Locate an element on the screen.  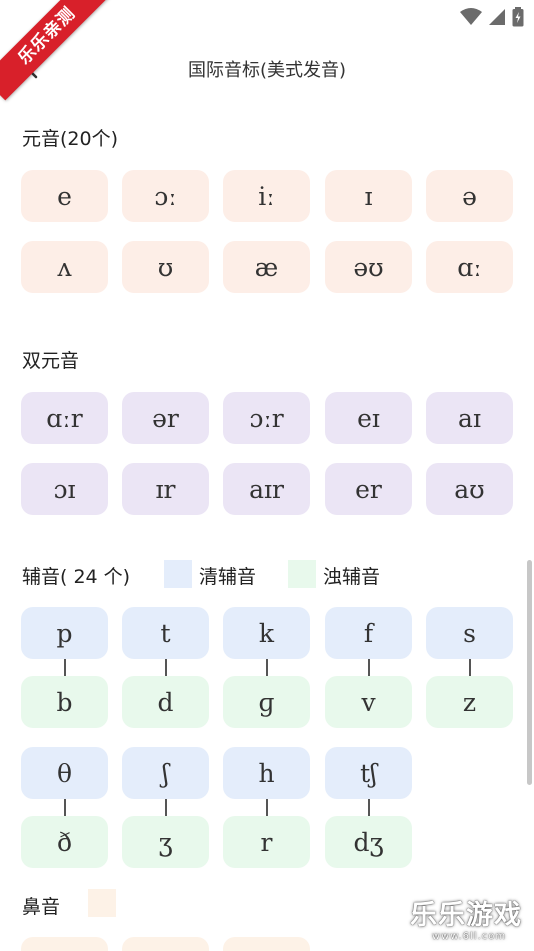
voiced-consonant-chip: z is located at coordinates (469, 702).